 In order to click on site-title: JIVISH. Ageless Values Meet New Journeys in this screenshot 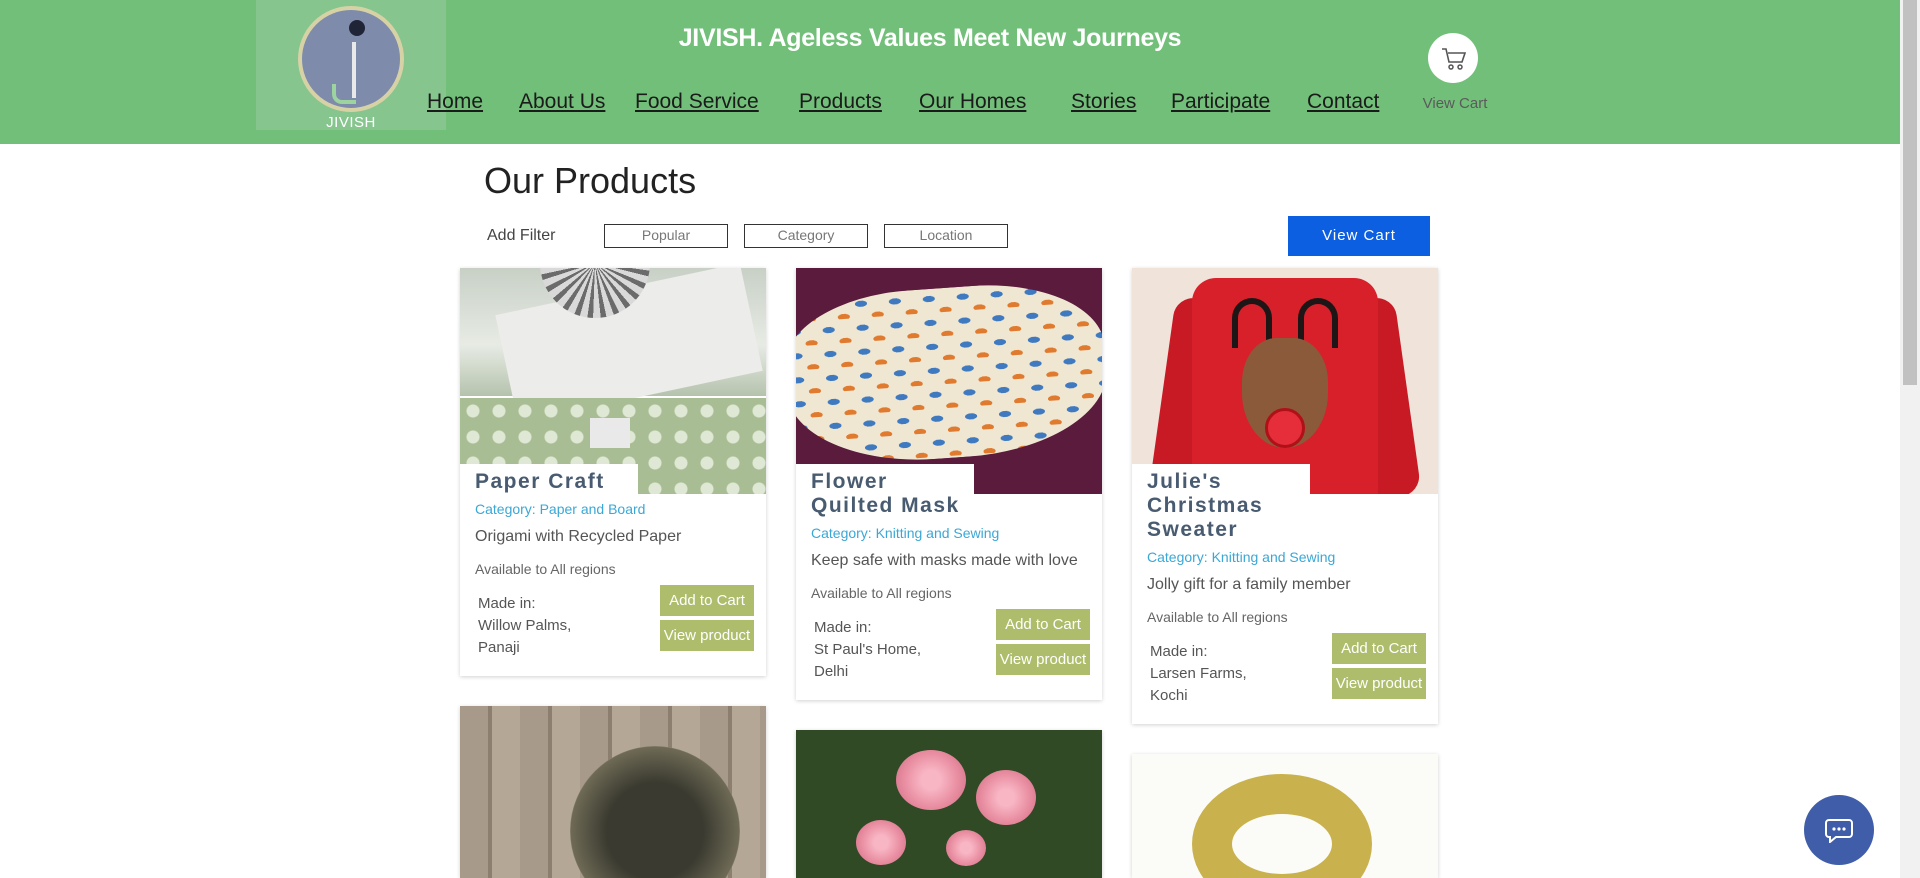, I will do `click(930, 38)`.